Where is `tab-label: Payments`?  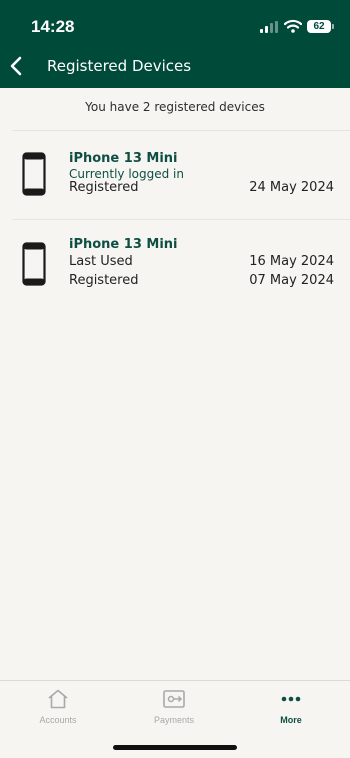
tab-label: Payments is located at coordinates (174, 720).